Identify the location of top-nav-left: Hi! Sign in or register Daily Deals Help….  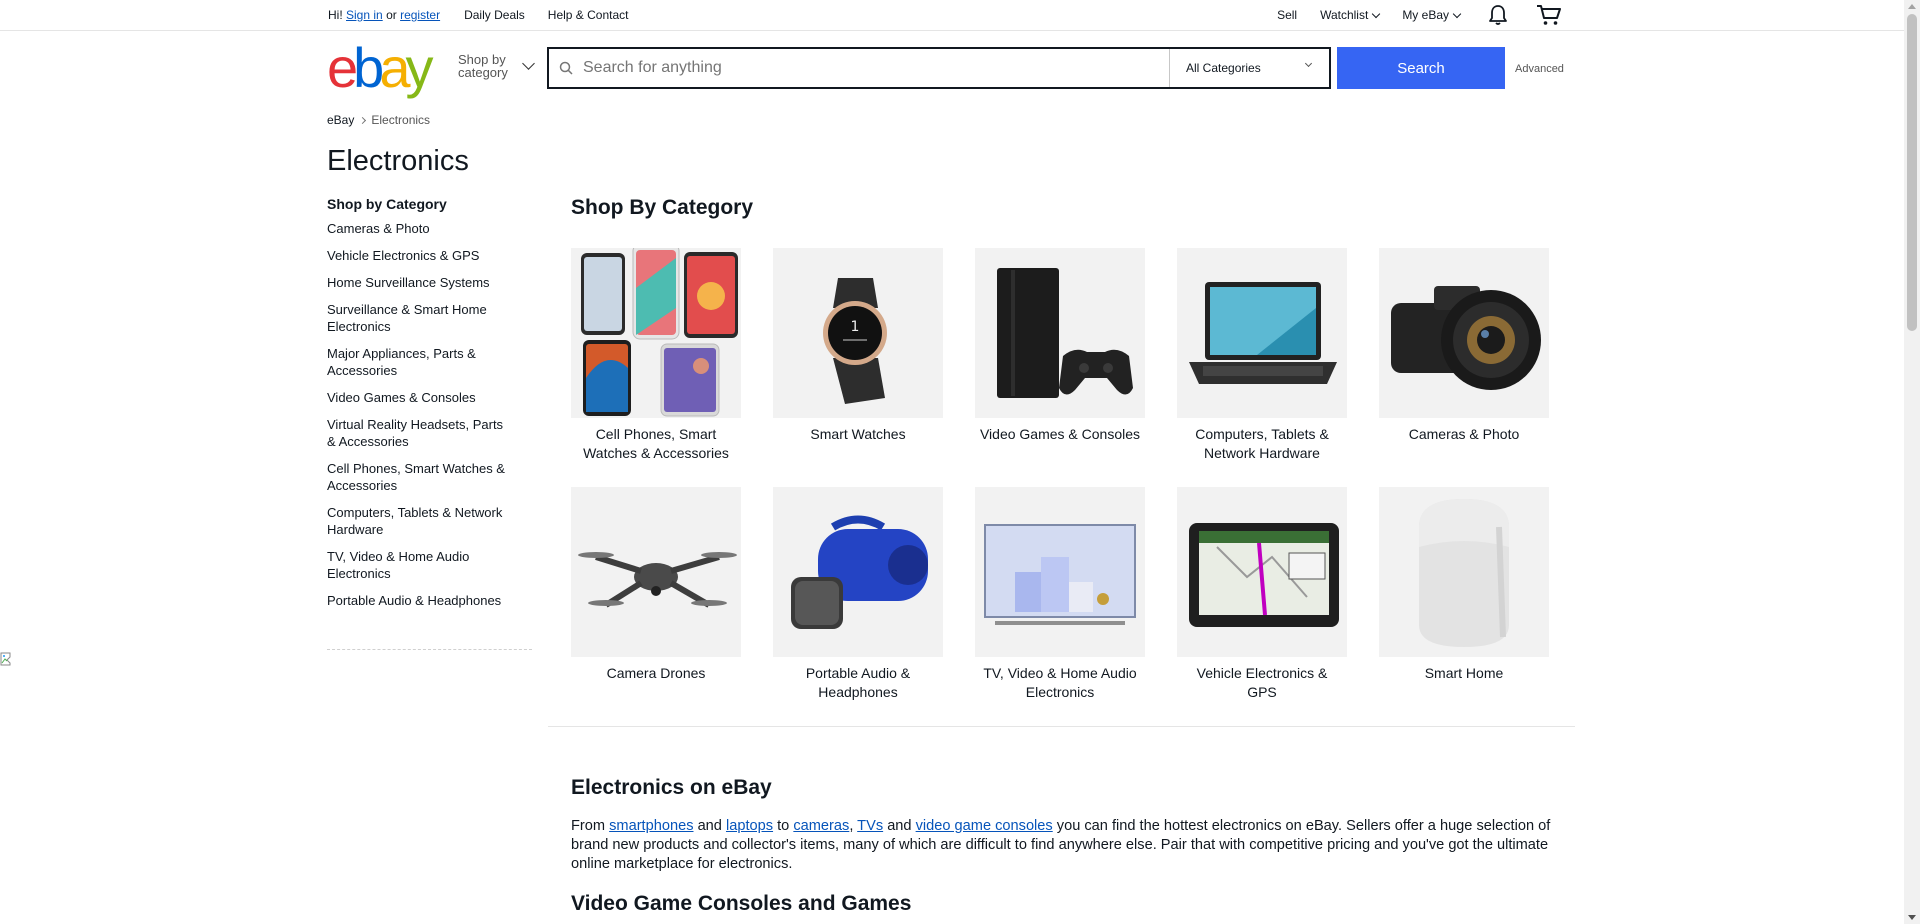
(490, 15).